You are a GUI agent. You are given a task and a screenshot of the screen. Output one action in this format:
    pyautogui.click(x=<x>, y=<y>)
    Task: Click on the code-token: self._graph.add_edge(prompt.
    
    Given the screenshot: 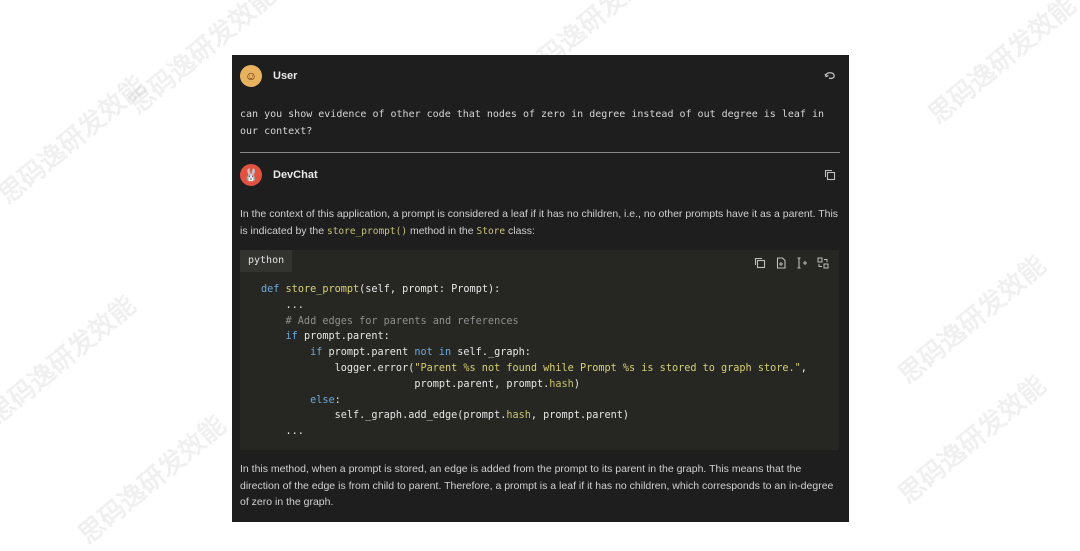 What is the action you would take?
    pyautogui.click(x=384, y=416)
    